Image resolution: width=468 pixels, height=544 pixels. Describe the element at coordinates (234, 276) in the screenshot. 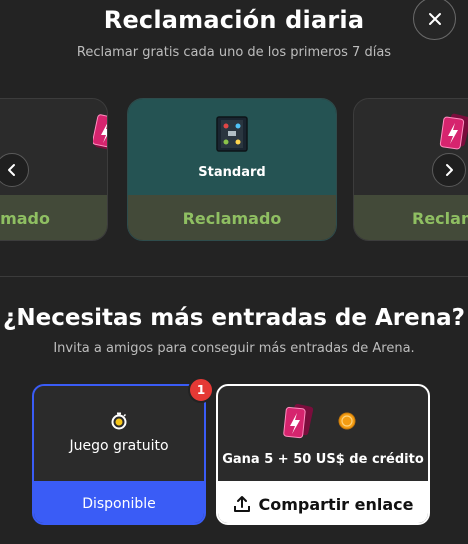

I see `section-divider` at that location.